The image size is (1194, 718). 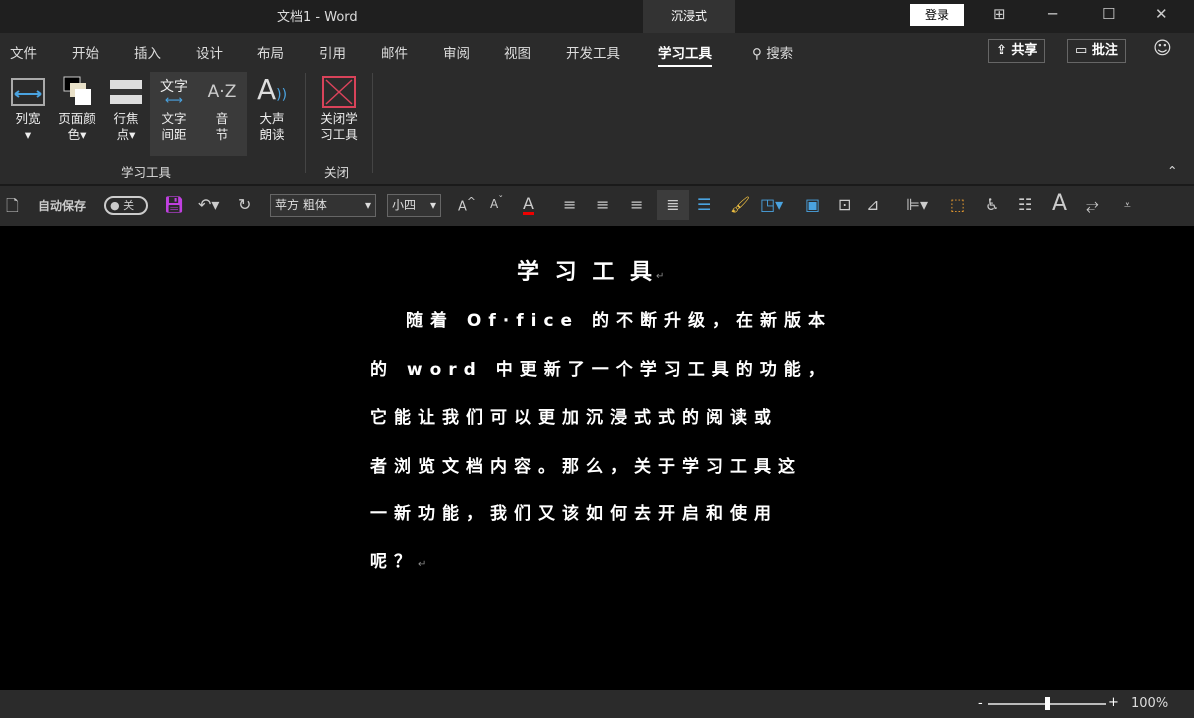 I want to click on column-width-icon, so click(x=28, y=92).